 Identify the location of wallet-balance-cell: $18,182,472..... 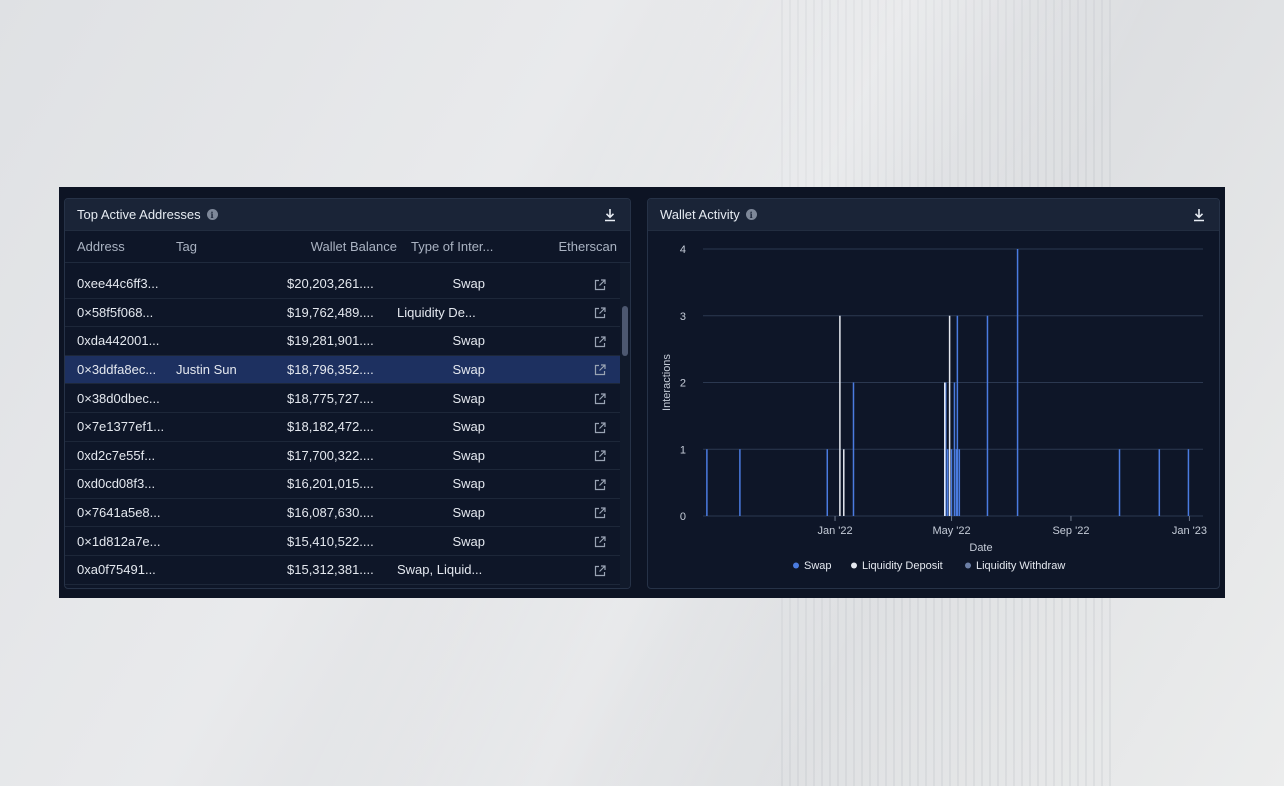
(330, 427).